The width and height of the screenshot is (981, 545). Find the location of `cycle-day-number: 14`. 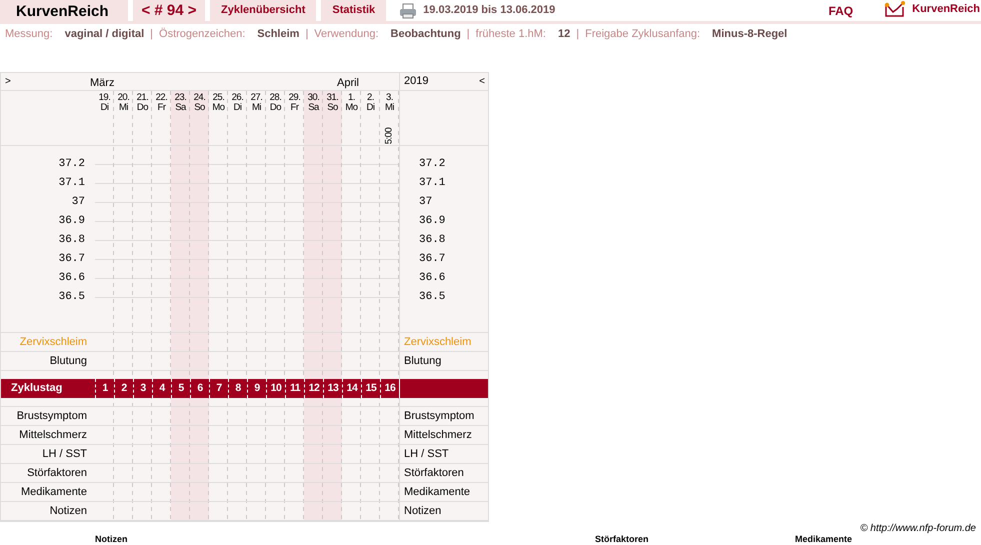

cycle-day-number: 14 is located at coordinates (351, 388).